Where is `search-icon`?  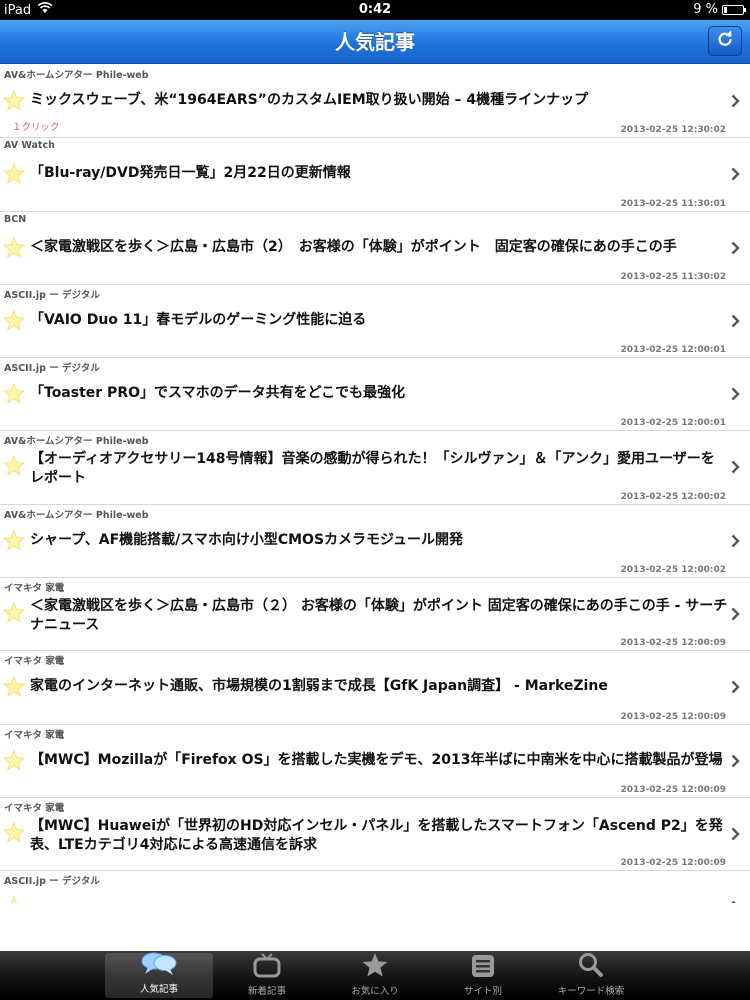
search-icon is located at coordinates (591, 967).